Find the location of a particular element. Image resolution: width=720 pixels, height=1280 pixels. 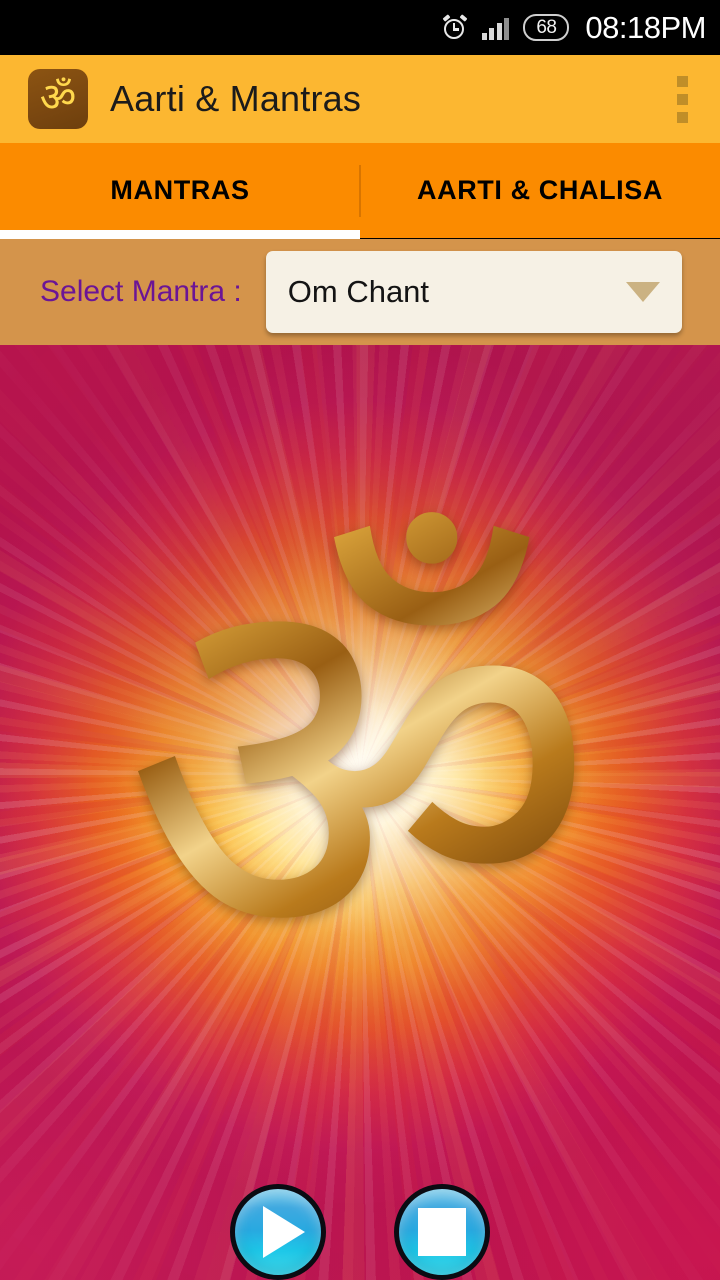

stop-icon is located at coordinates (442, 1232).